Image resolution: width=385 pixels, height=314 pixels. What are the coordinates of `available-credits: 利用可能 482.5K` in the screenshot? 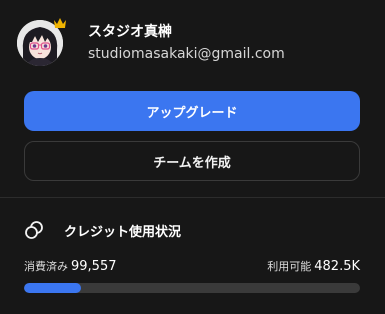 It's located at (313, 266).